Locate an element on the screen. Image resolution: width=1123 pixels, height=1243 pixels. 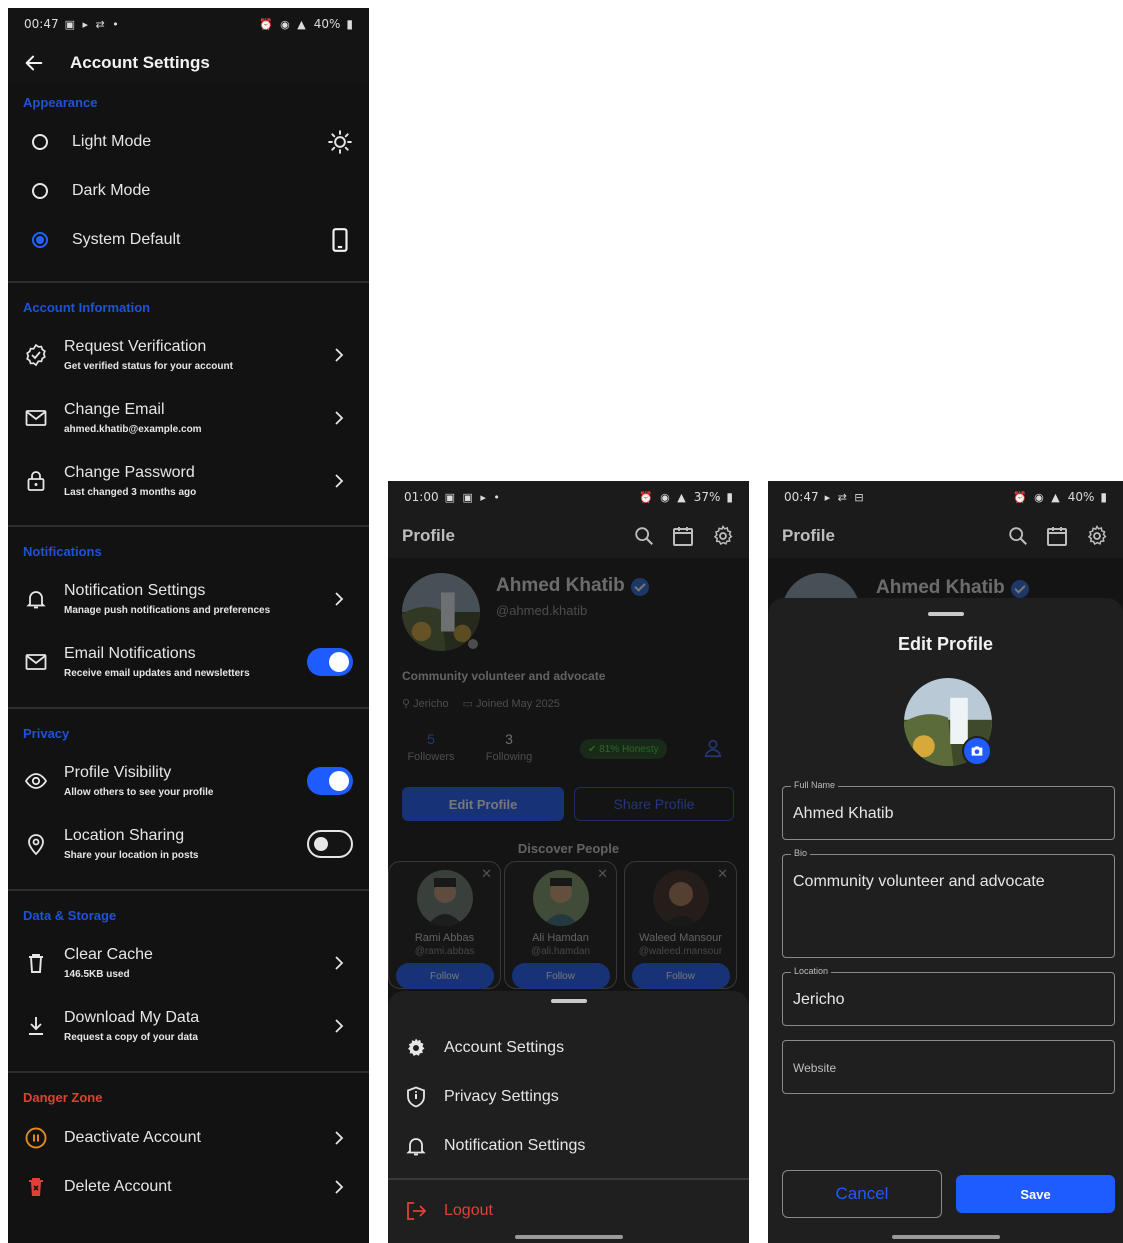
page-title: Account Settings is located at coordinates (140, 62).